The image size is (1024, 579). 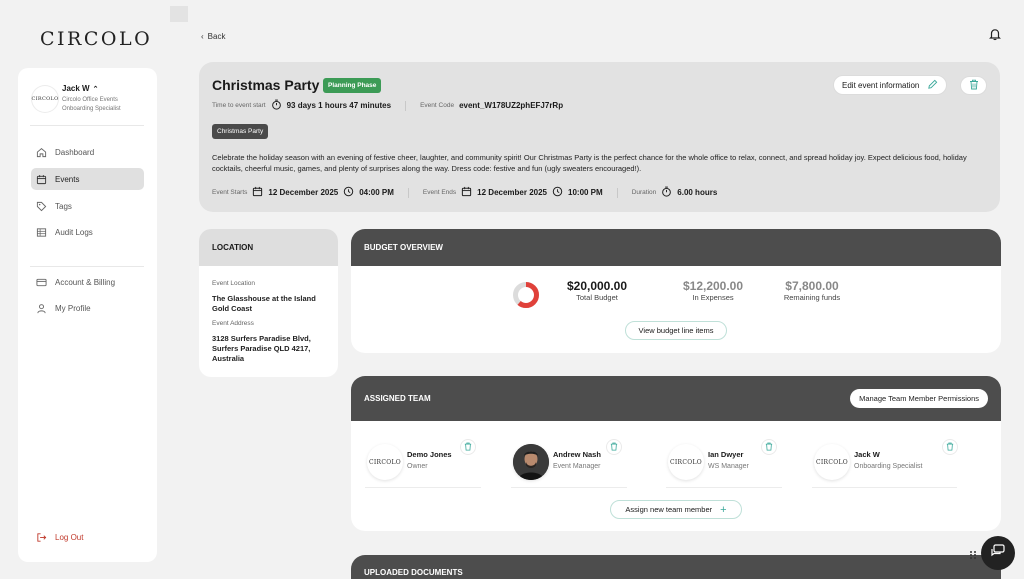 I want to click on delete-event-button, so click(x=973, y=85).